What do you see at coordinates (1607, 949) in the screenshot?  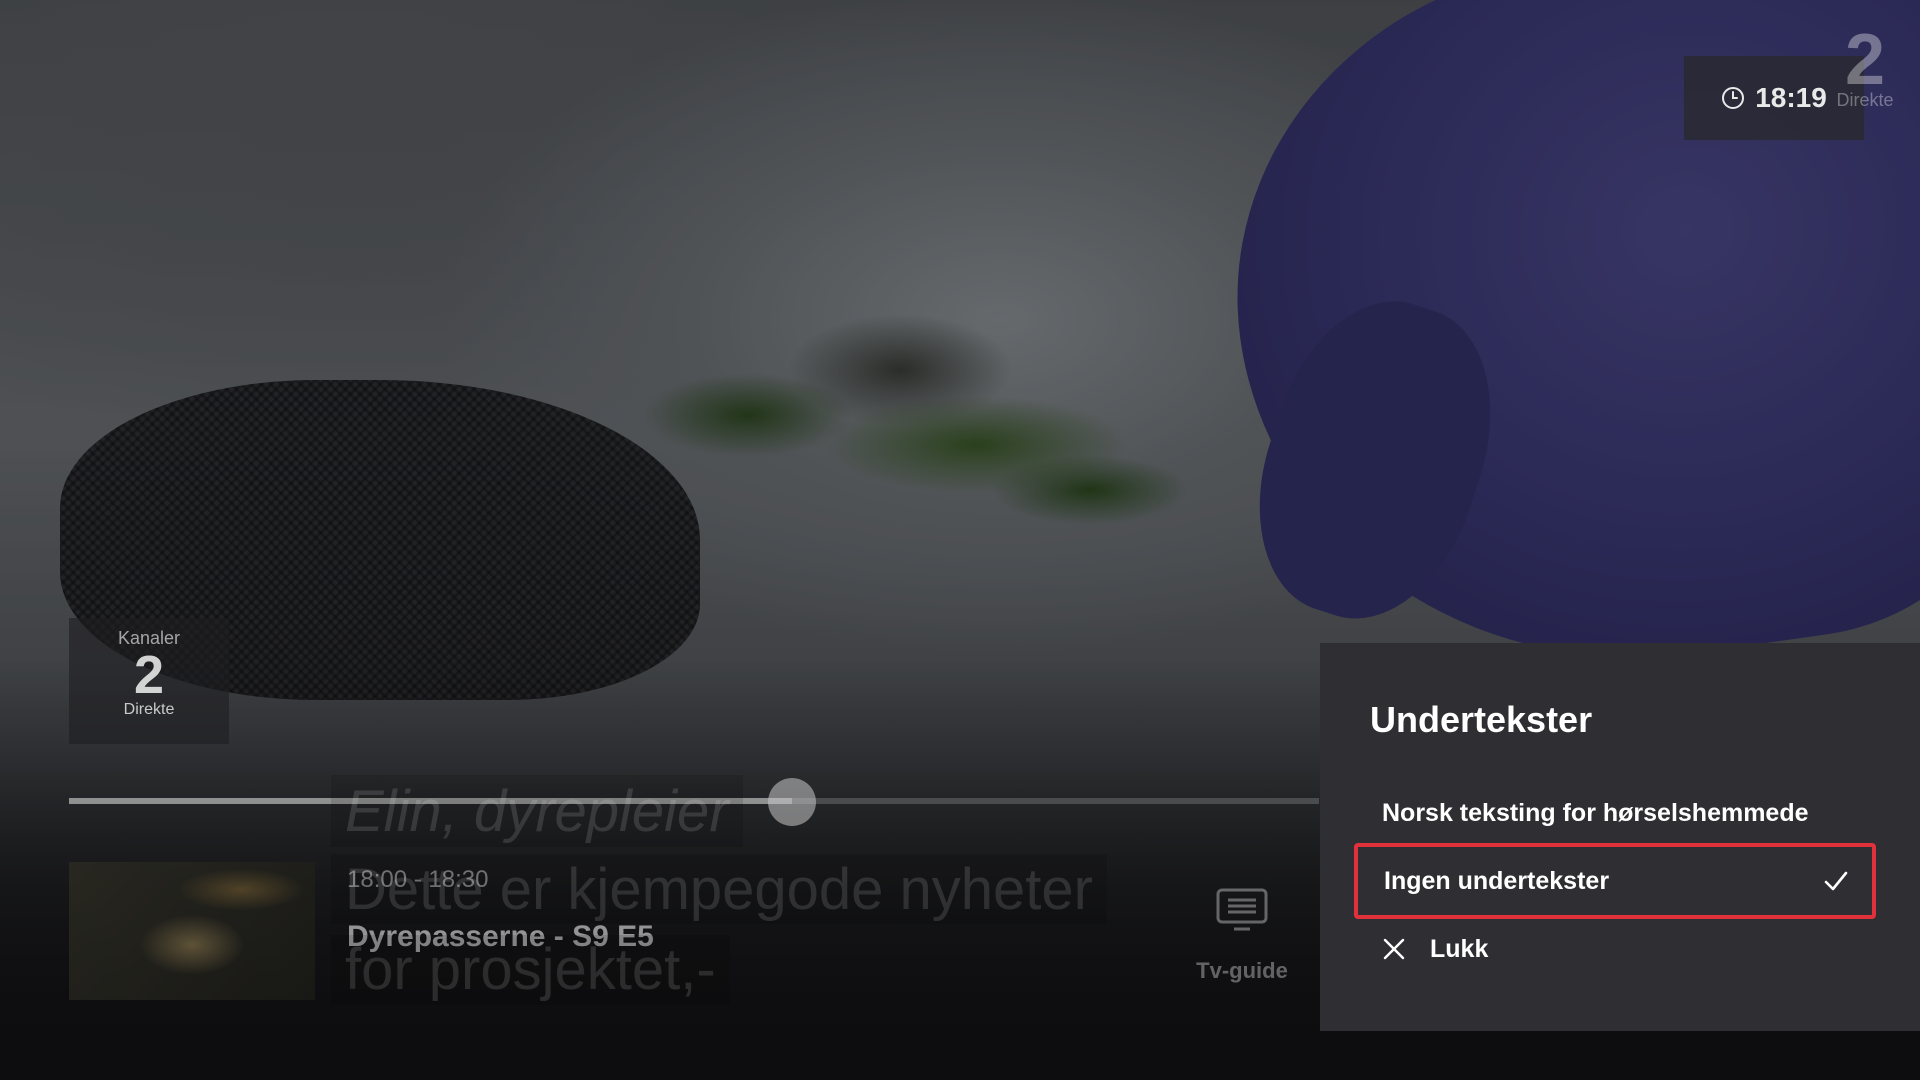 I see `close-menu-button: Lukk` at bounding box center [1607, 949].